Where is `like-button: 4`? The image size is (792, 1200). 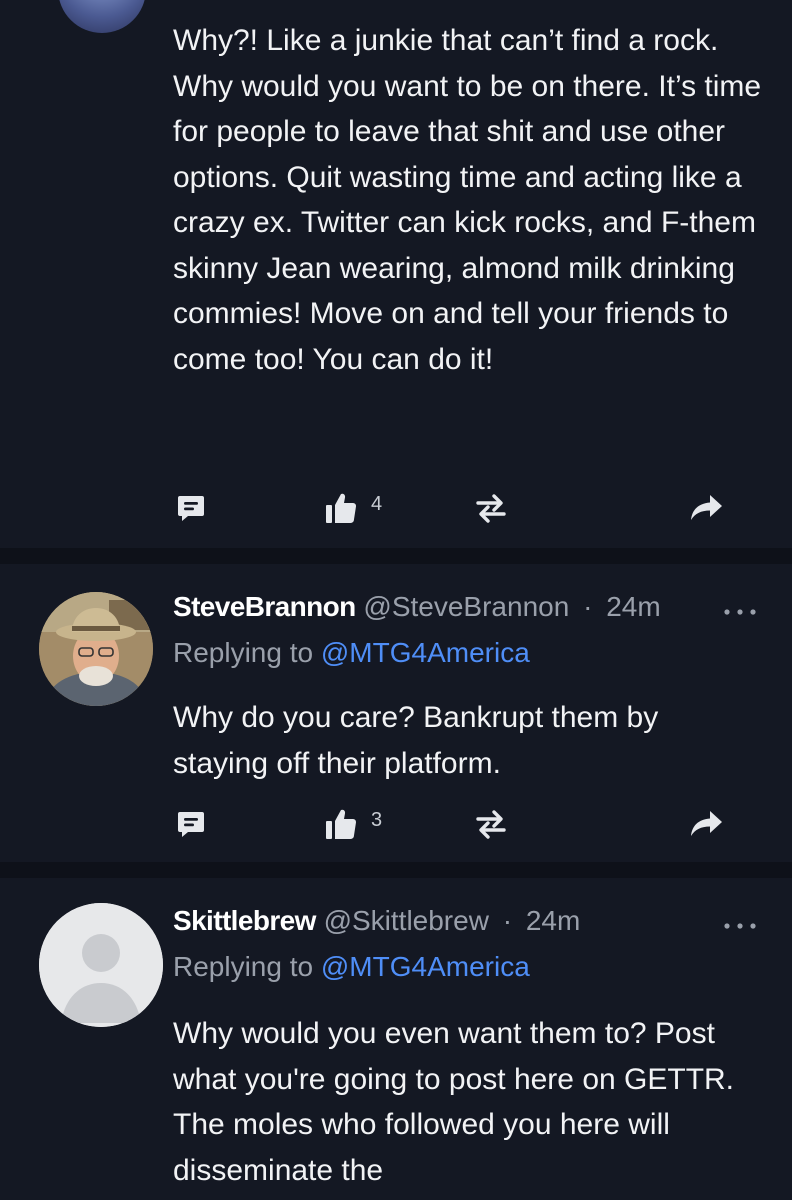
like-button: 4 is located at coordinates (353, 508).